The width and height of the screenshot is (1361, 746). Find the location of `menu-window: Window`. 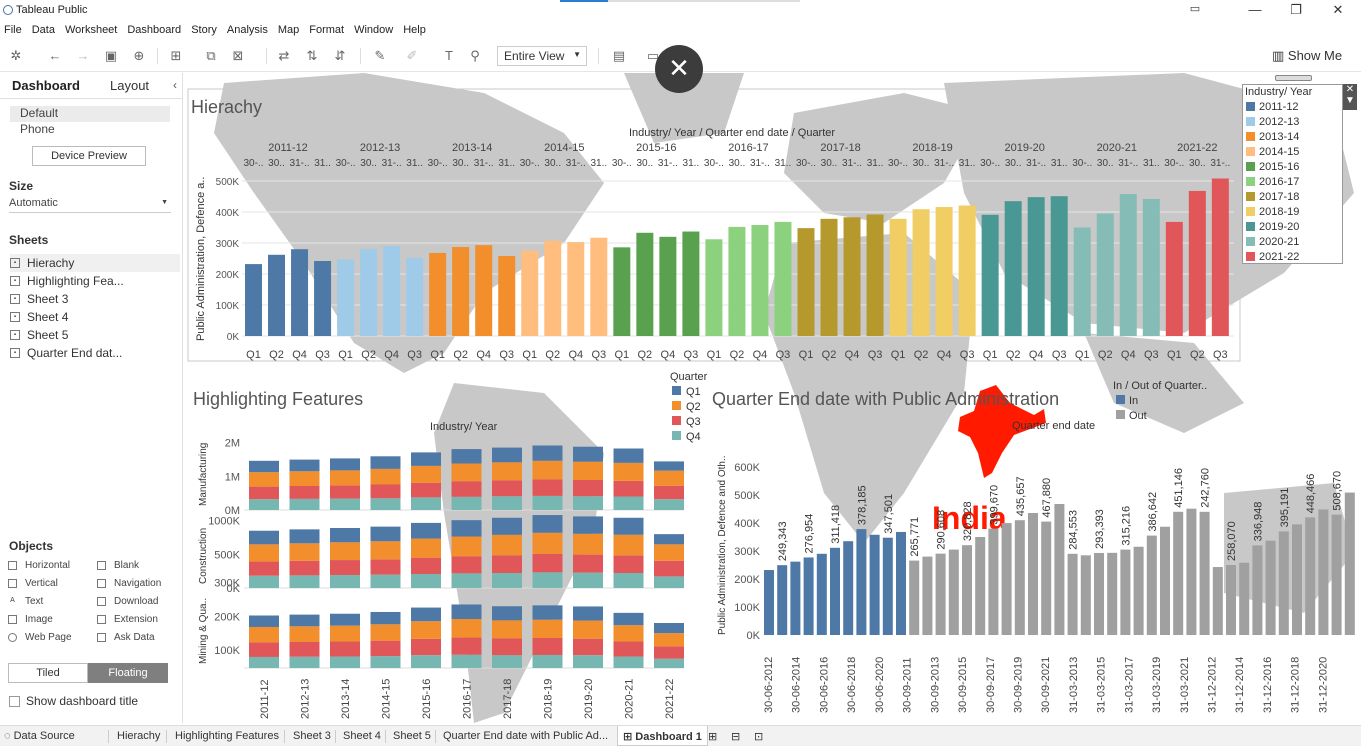

menu-window: Window is located at coordinates (374, 29).